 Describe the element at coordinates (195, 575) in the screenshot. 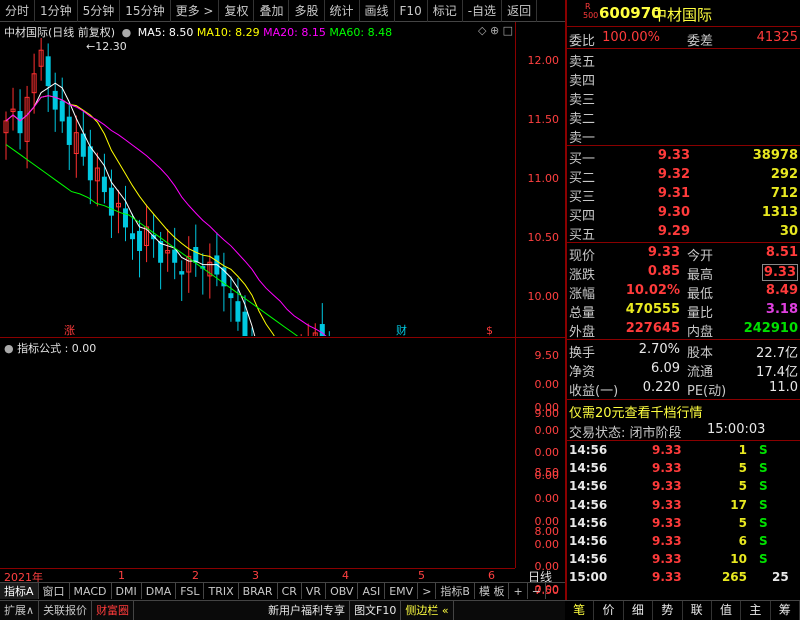

I see `date-tick: 2` at that location.